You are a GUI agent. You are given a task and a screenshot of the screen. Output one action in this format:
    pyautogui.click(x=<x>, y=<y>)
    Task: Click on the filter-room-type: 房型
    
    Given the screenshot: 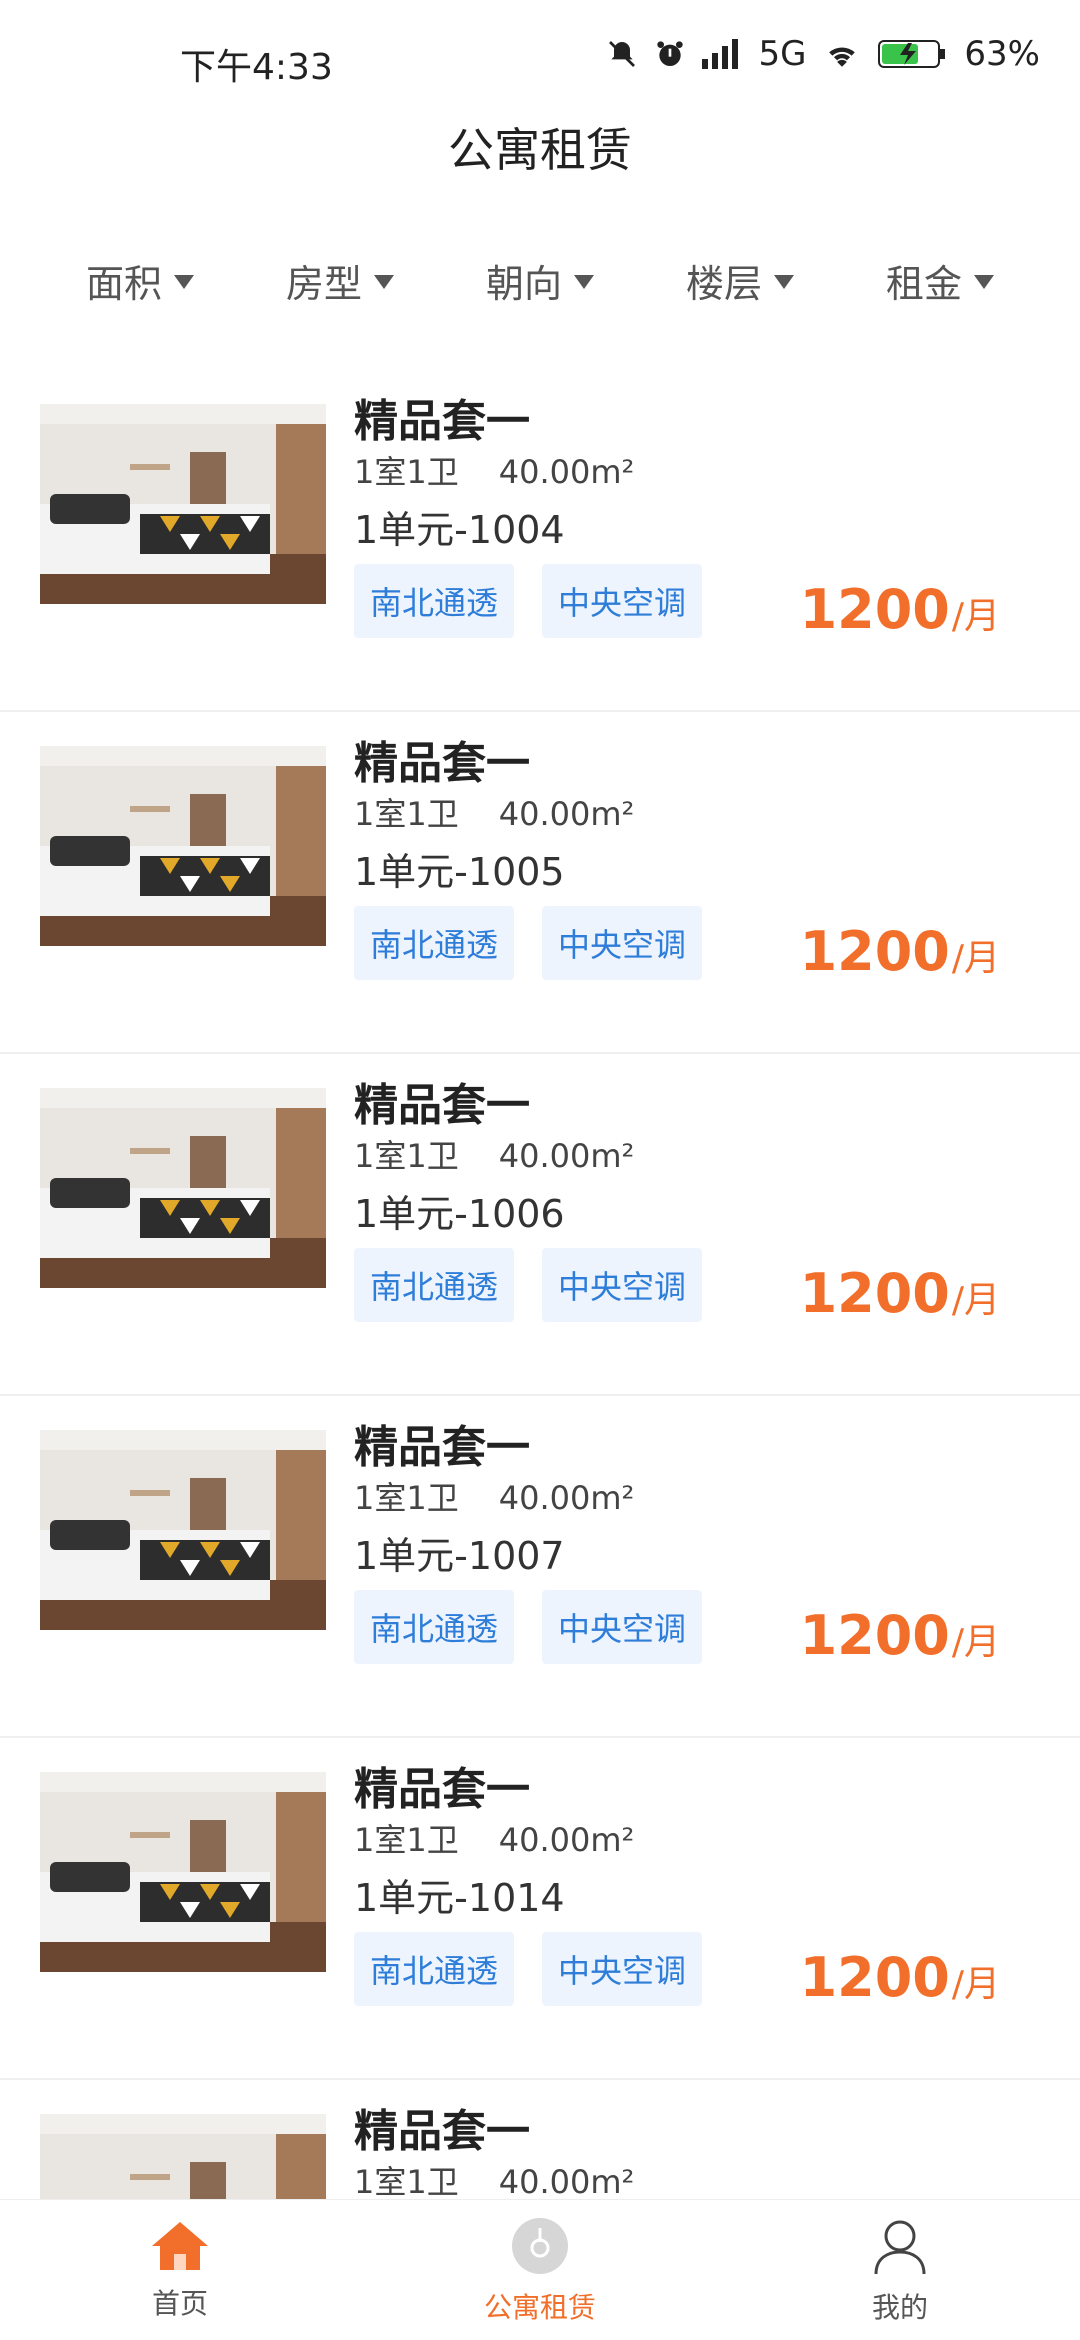 What is the action you would take?
    pyautogui.click(x=340, y=280)
    